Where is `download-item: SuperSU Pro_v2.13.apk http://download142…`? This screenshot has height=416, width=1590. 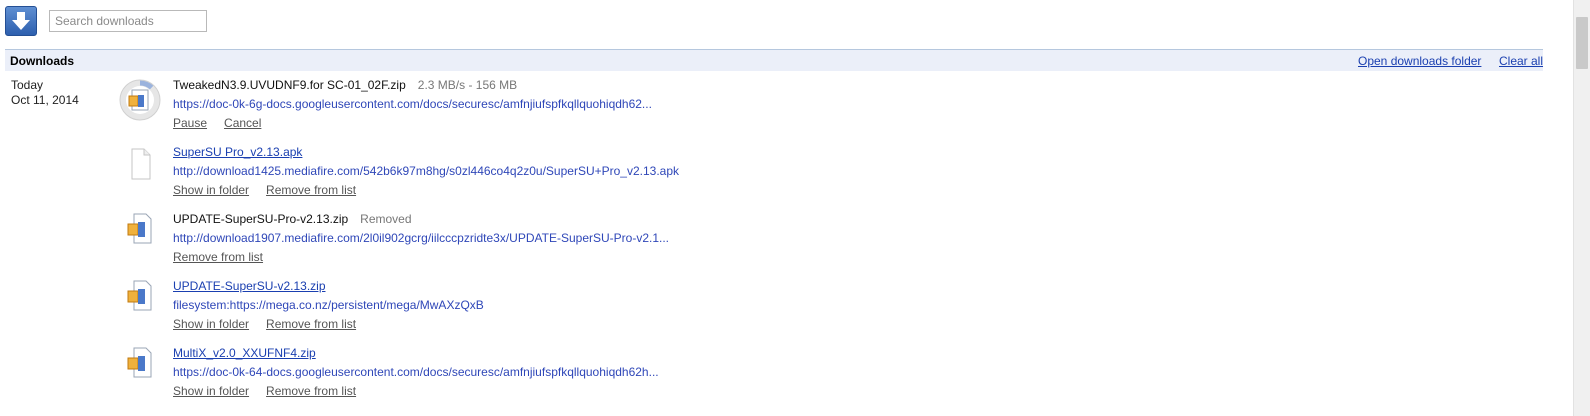 download-item: SuperSU Pro_v2.13.apk http://download142… is located at coordinates (468, 175).